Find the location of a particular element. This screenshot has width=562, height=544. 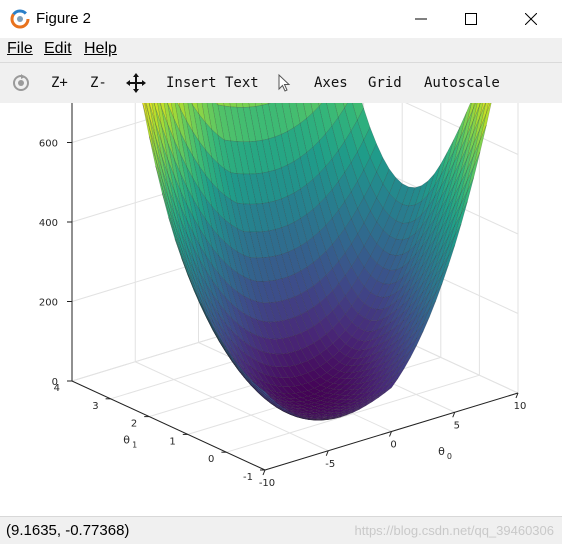

rotate-icon is located at coordinates (21, 83).